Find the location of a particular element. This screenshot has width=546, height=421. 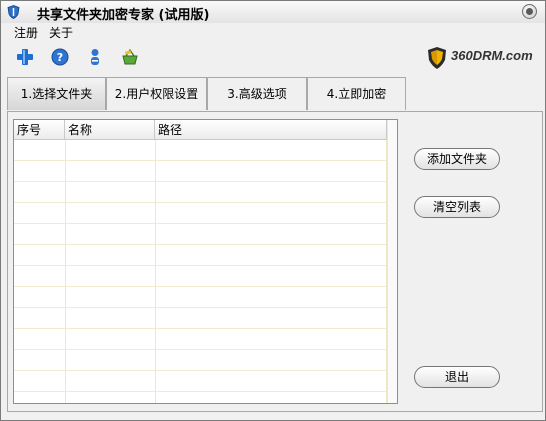

help-icon: ? is located at coordinates (60, 57).